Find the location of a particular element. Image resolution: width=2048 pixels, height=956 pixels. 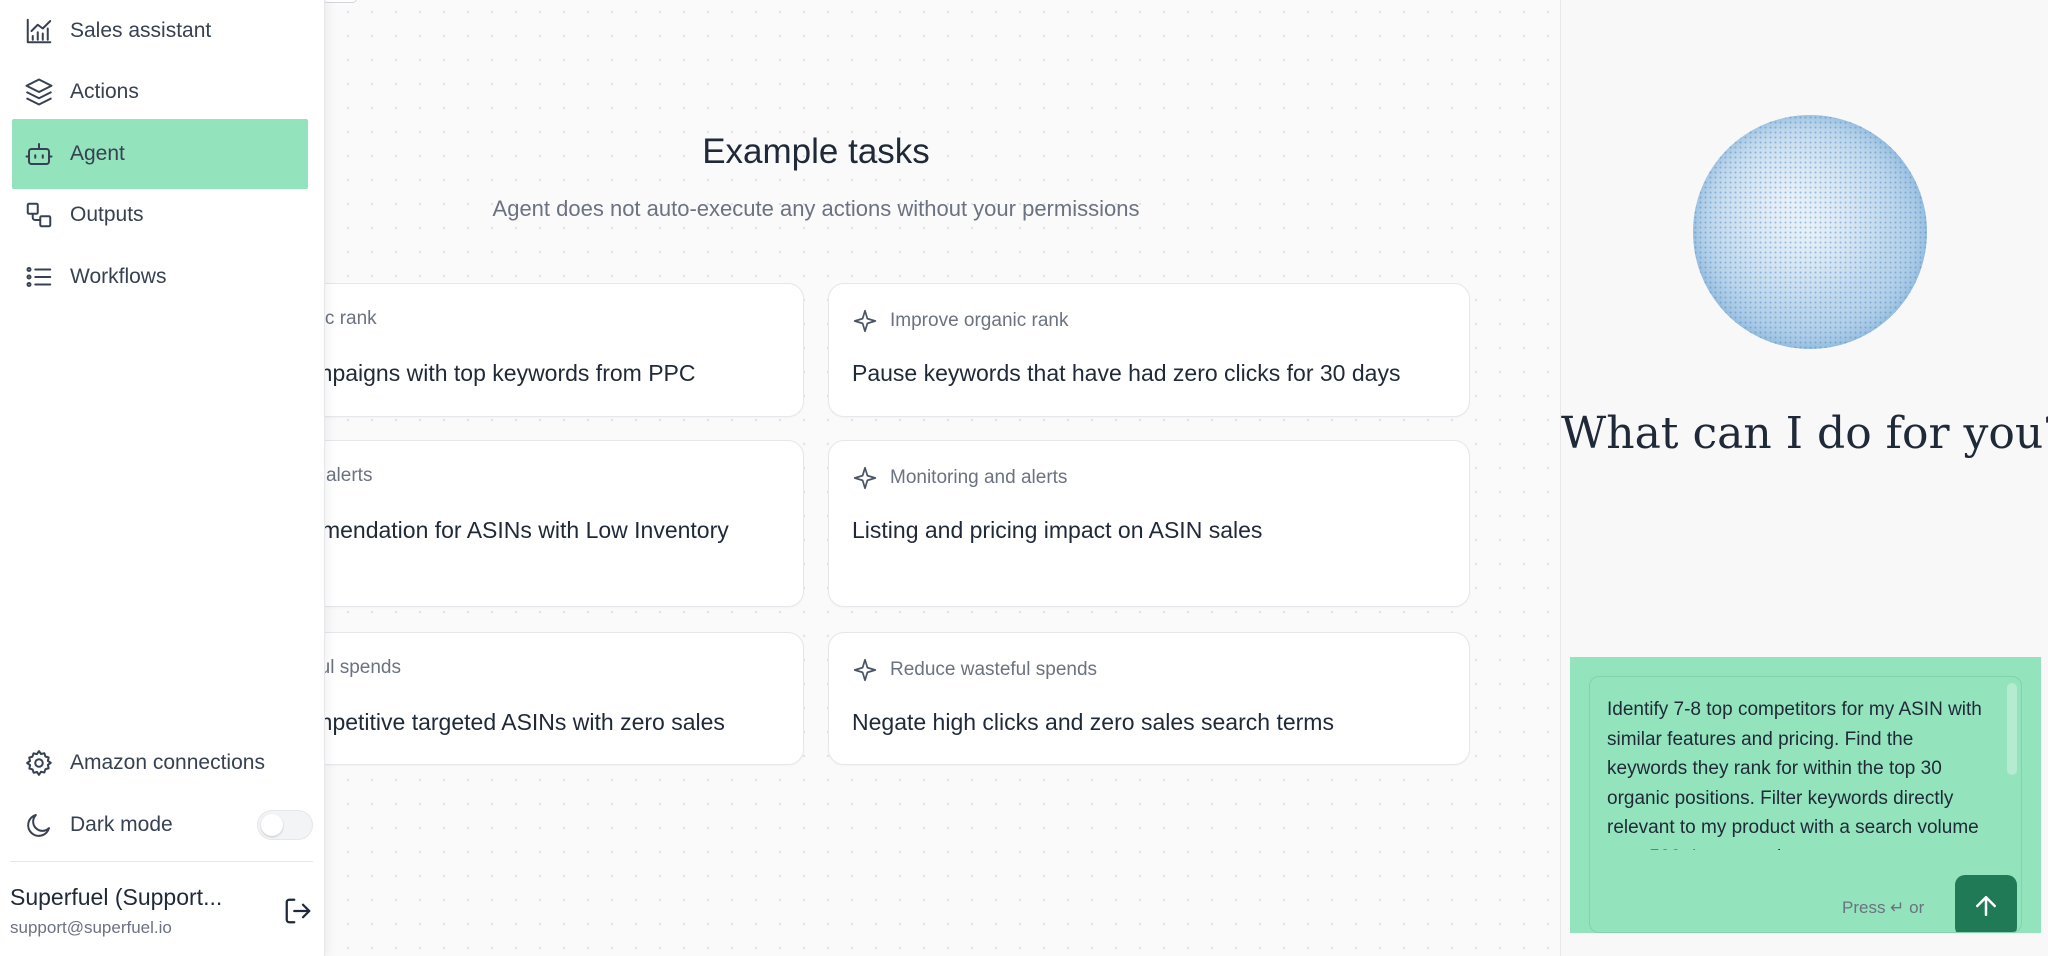

sidebar-item-label: Sales assistant is located at coordinates (141, 30).